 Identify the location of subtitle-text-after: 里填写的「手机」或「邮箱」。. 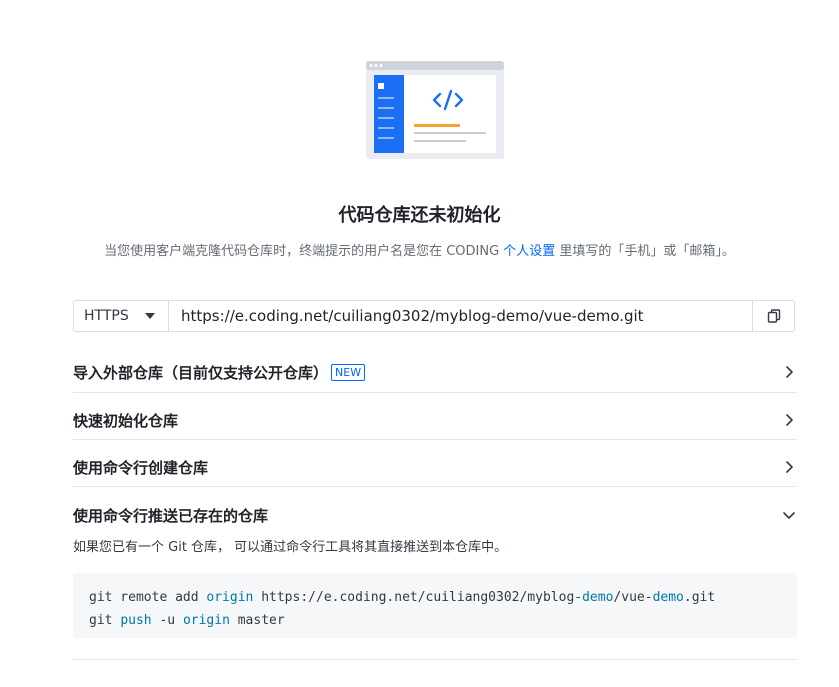
(645, 251).